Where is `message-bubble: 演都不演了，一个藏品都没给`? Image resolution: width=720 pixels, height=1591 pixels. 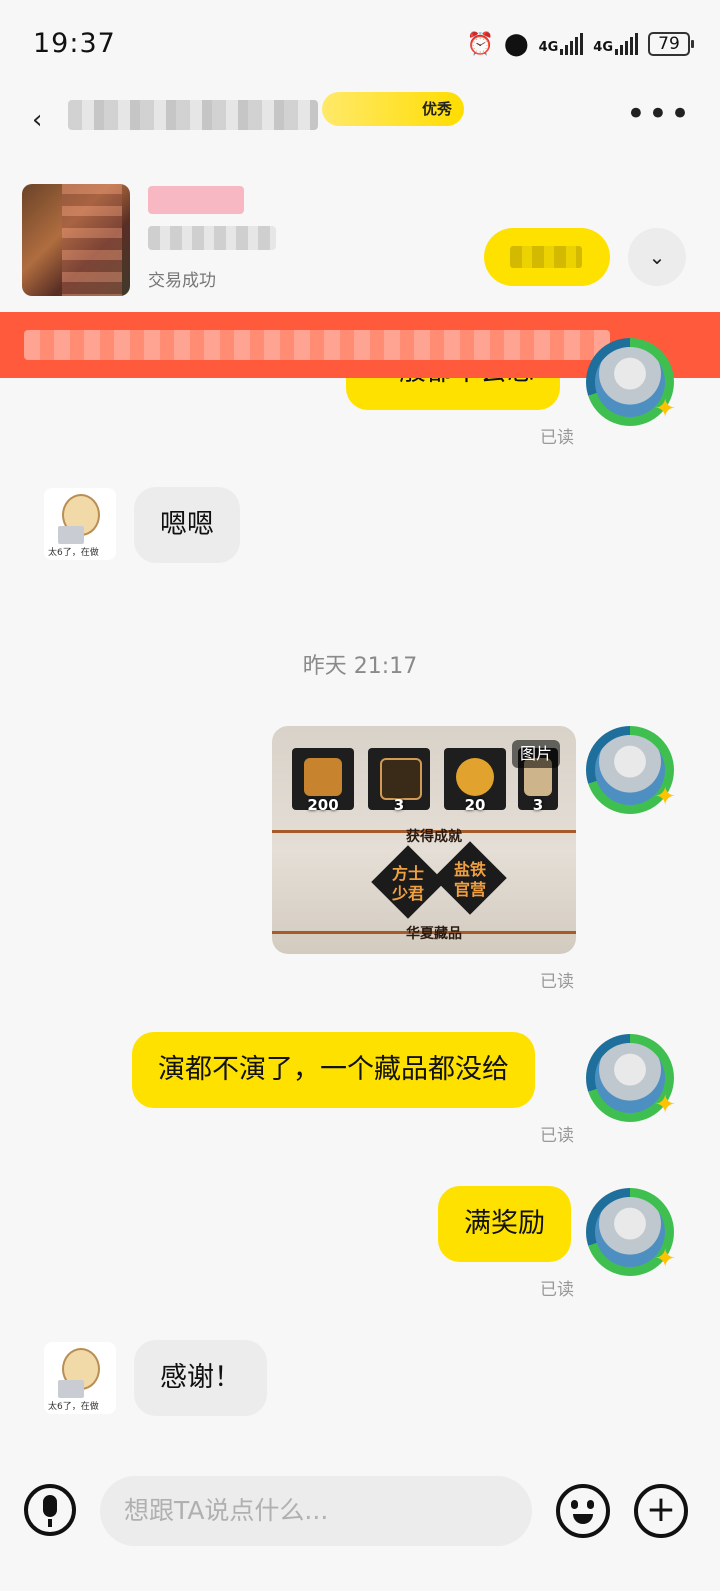
message-bubble: 演都不演了，一个藏品都没给 is located at coordinates (333, 1070).